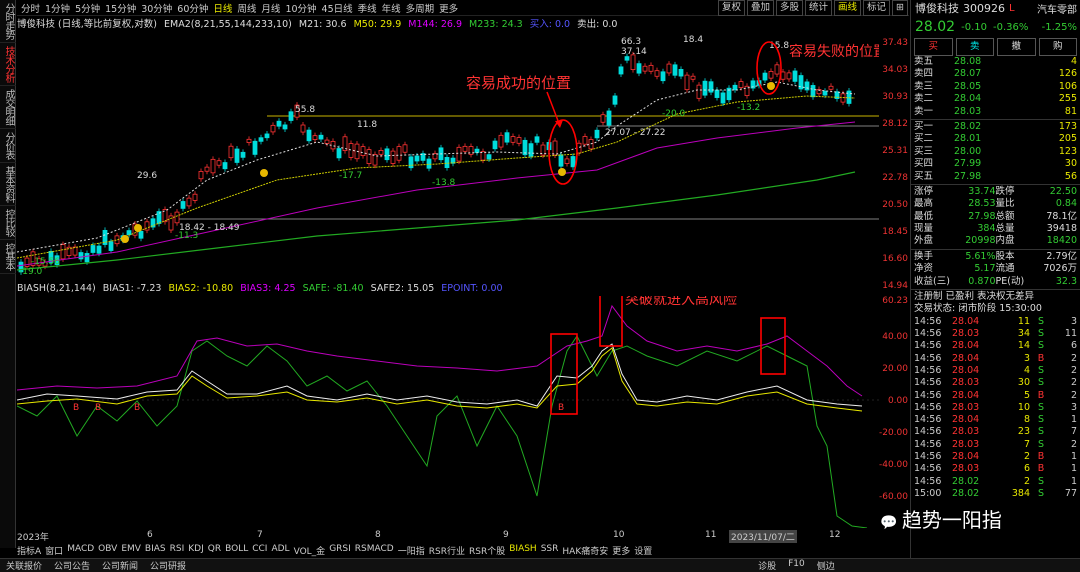 This screenshot has width=1080, height=572. Describe the element at coordinates (33, 538) in the screenshot. I see `date-tick: 2023年` at that location.